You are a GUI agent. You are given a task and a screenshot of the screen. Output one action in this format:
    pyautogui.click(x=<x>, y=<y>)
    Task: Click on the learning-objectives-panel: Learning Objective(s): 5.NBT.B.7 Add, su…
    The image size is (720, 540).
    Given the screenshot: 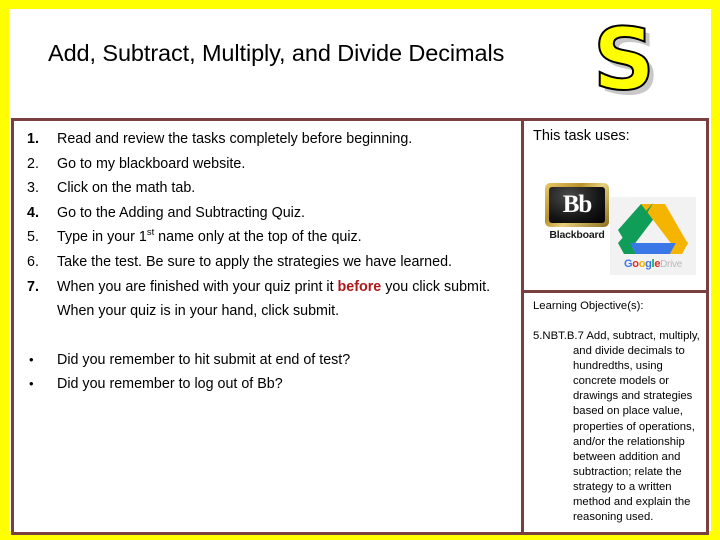 What is the action you would take?
    pyautogui.click(x=615, y=412)
    